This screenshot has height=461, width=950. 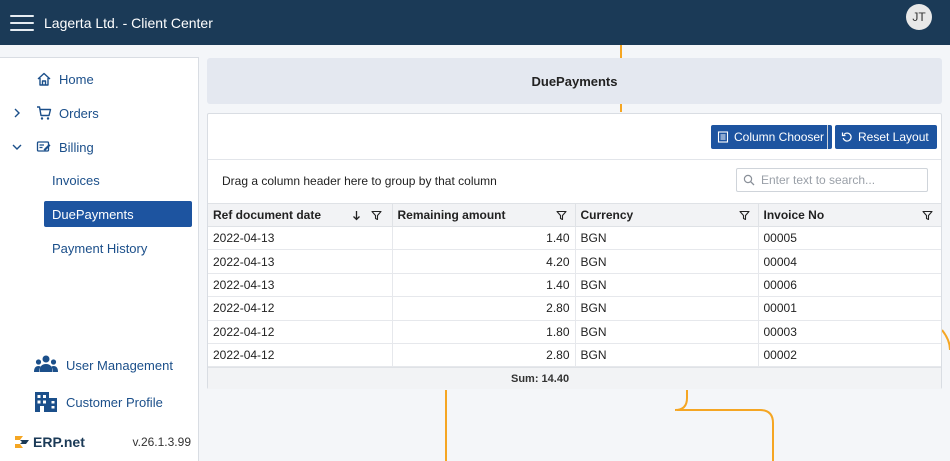 What do you see at coordinates (76, 147) in the screenshot?
I see `sidebar-item-label: Billing` at bounding box center [76, 147].